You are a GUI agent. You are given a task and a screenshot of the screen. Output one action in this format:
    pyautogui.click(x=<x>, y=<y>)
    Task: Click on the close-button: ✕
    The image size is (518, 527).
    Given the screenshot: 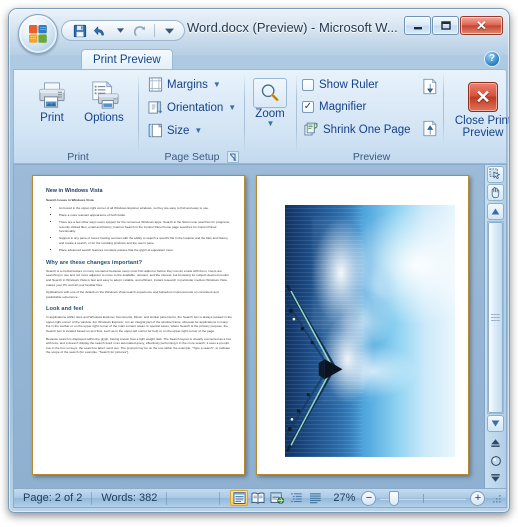 What is the action you would take?
    pyautogui.click(x=481, y=25)
    